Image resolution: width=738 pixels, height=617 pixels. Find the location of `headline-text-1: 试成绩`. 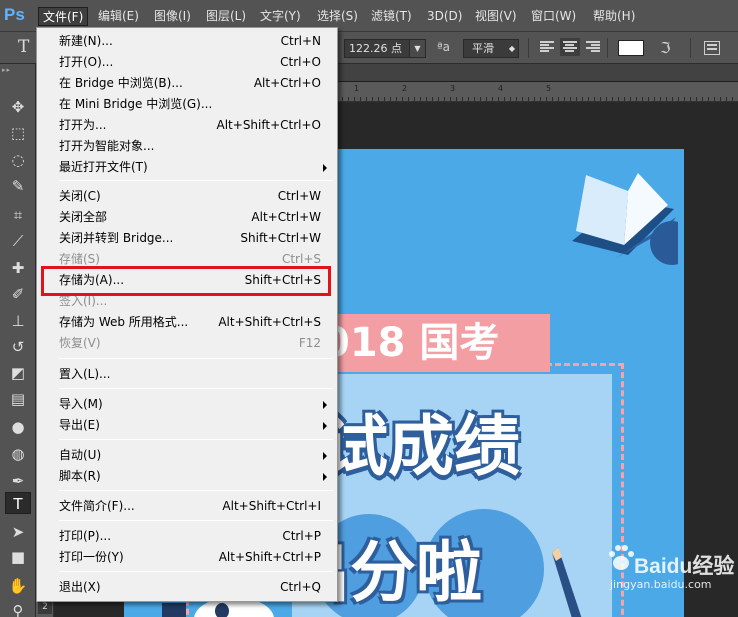

headline-text-1: 试成绩 is located at coordinates (421, 446).